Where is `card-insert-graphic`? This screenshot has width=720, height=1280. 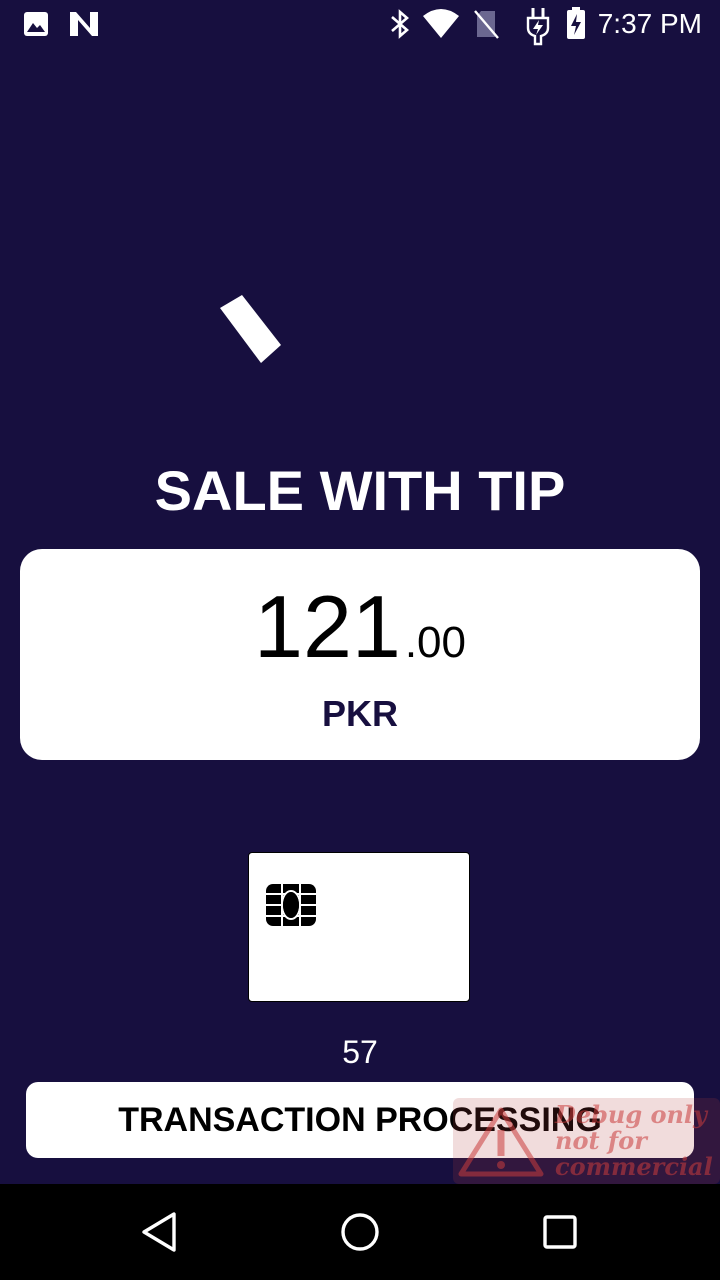 card-insert-graphic is located at coordinates (359, 927).